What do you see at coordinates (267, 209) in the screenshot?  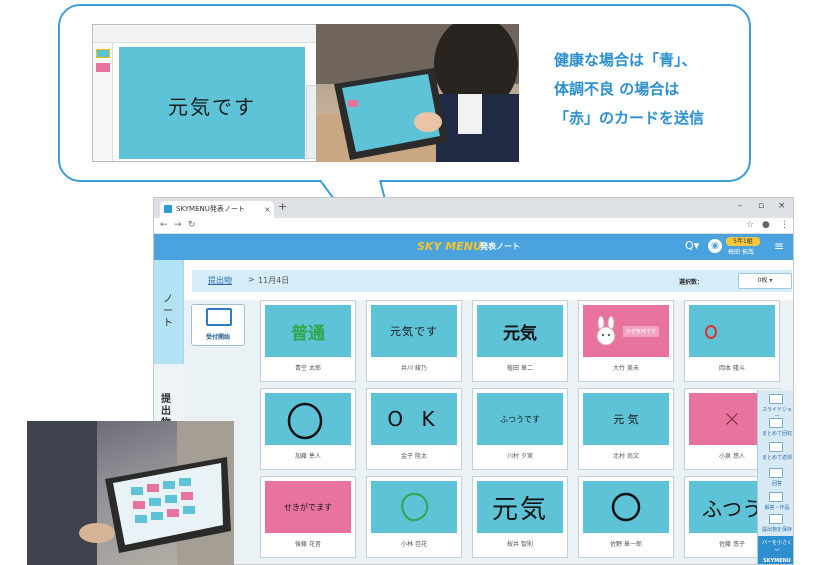 I see `close-tab-icon: ×` at bounding box center [267, 209].